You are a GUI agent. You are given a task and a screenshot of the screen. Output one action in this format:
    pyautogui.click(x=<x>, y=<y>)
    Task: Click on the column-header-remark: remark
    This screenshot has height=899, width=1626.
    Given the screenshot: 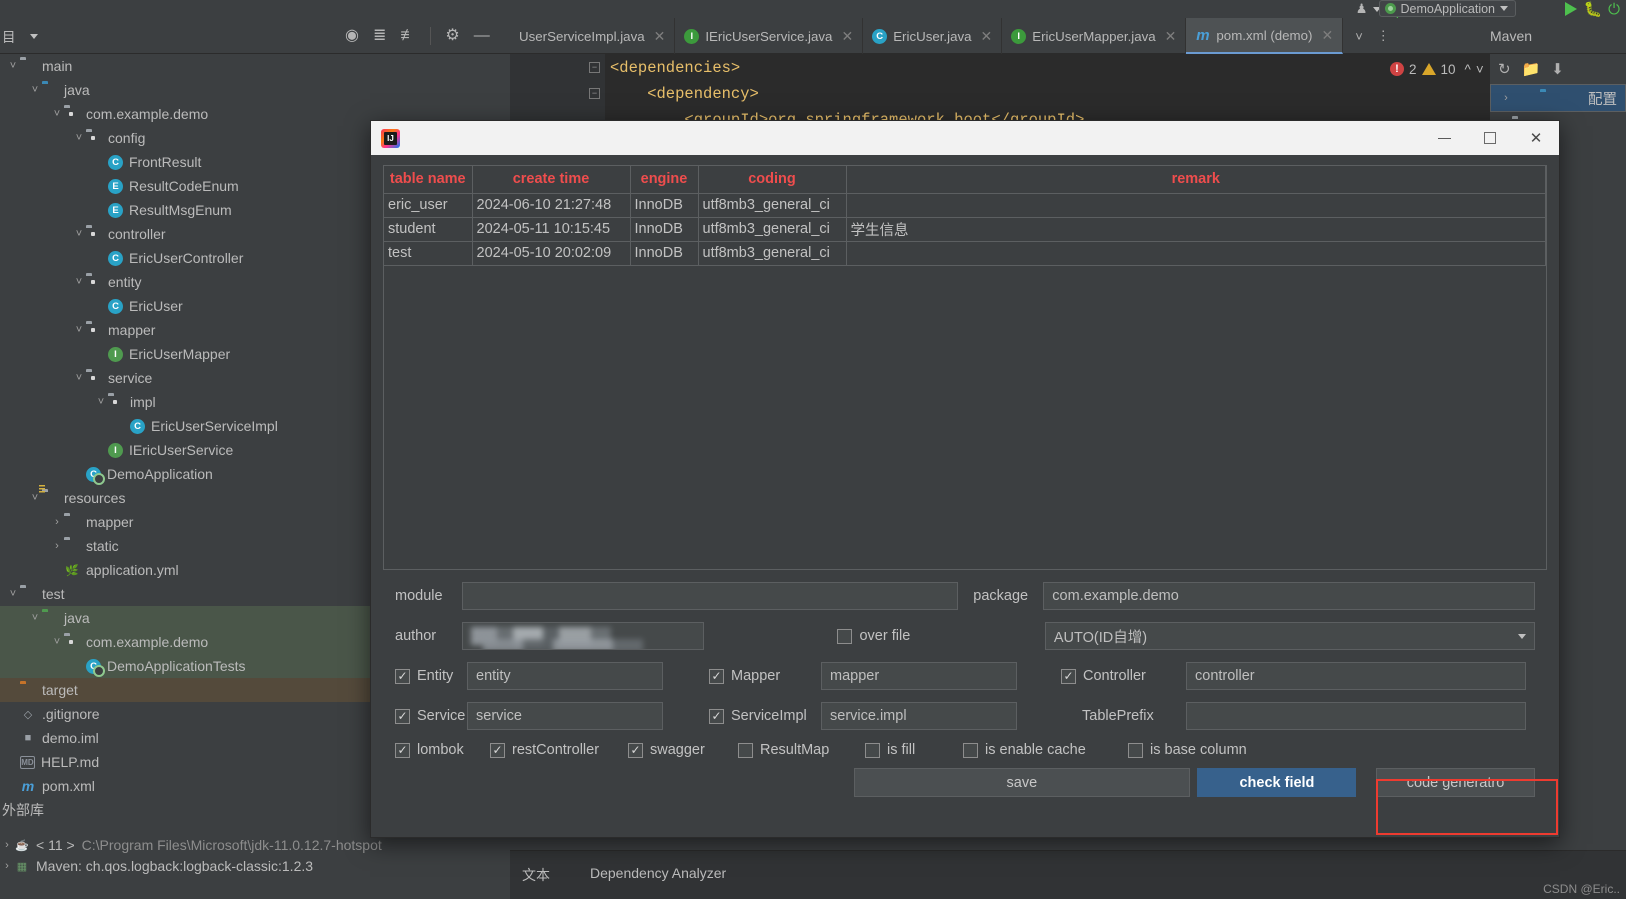 What is the action you would take?
    pyautogui.click(x=1196, y=180)
    